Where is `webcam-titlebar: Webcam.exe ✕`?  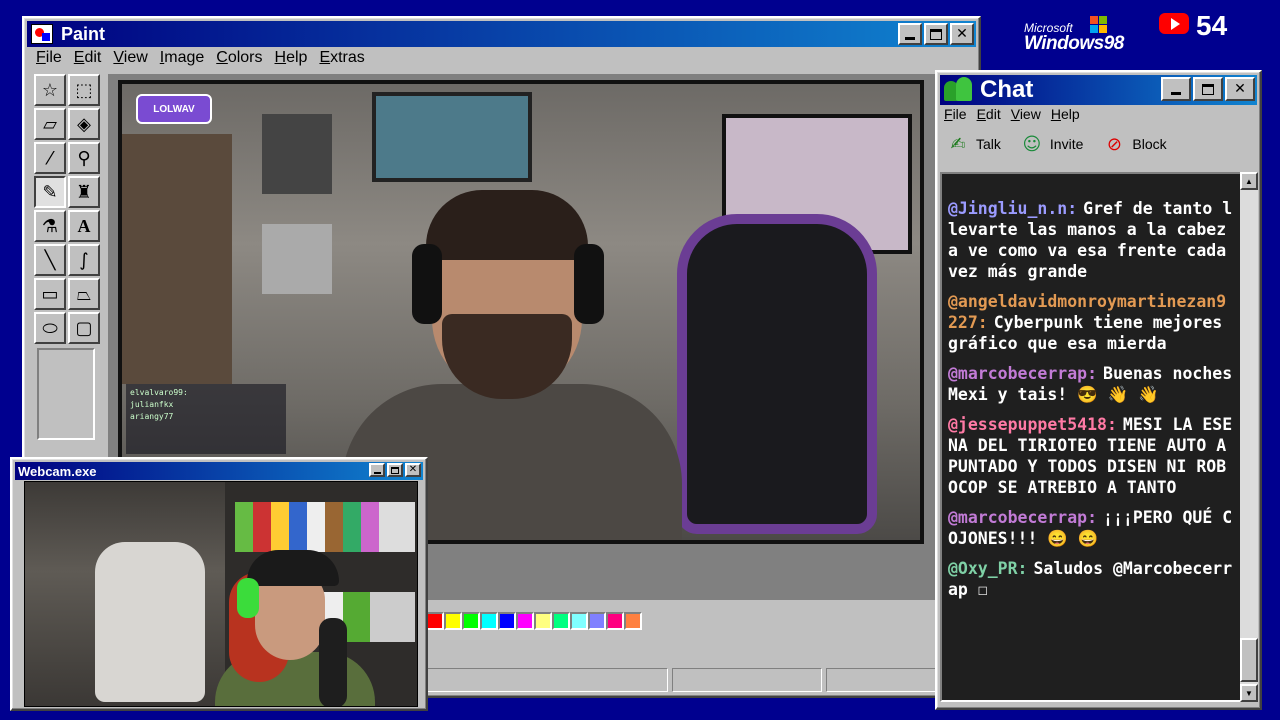
webcam-titlebar: Webcam.exe ✕ is located at coordinates (219, 471).